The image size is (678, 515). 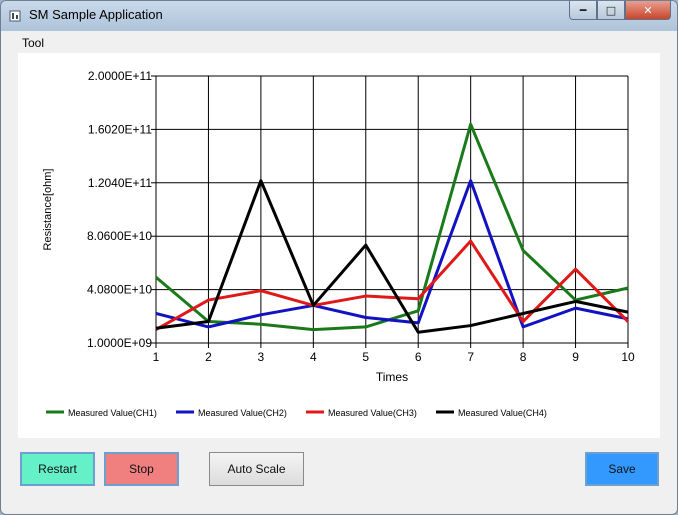 What do you see at coordinates (119, 290) in the screenshot?
I see `y-tick-label: 4.0800E+10` at bounding box center [119, 290].